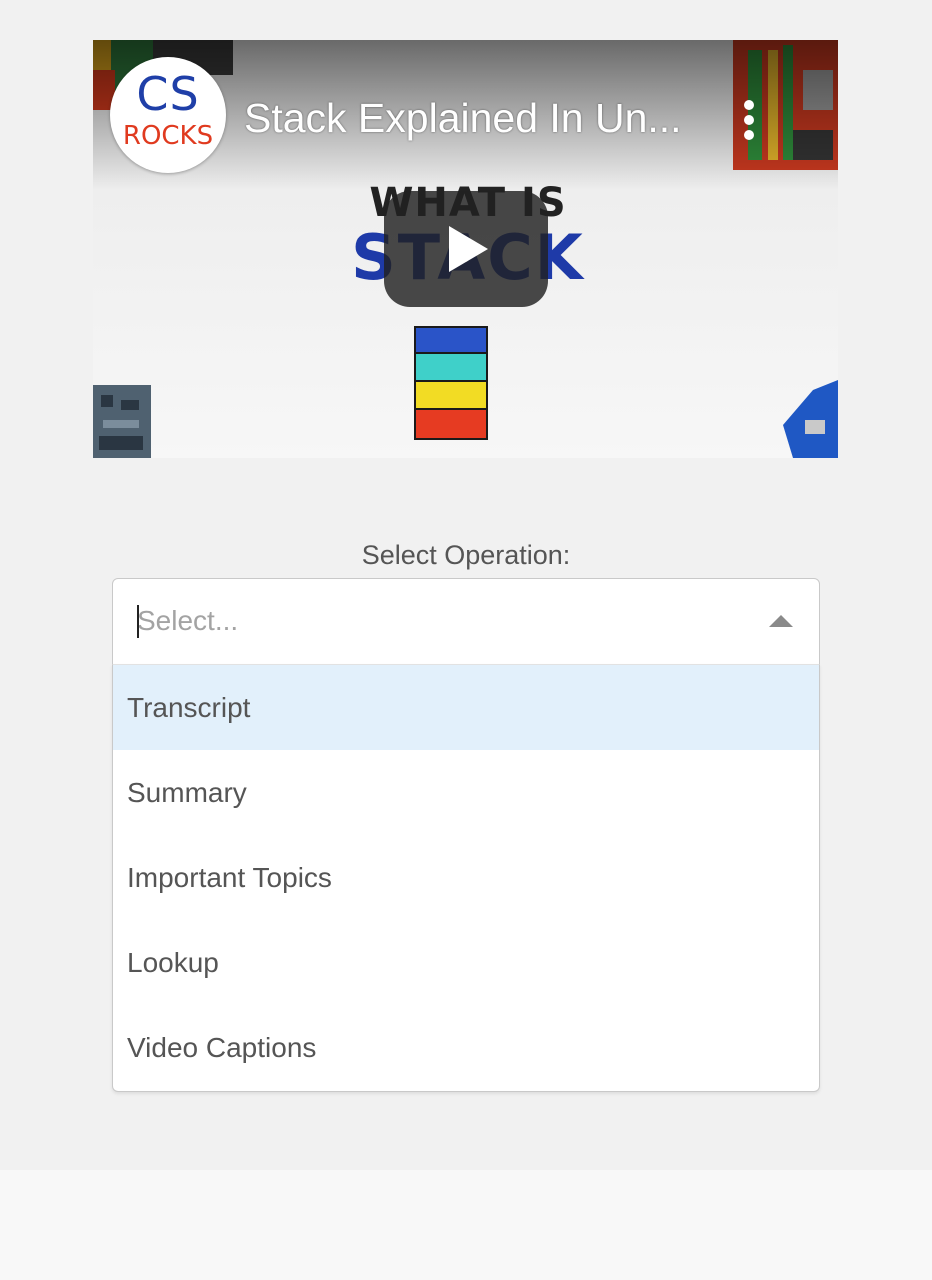  I want to click on channel-logo-line2: ROCKS, so click(168, 136).